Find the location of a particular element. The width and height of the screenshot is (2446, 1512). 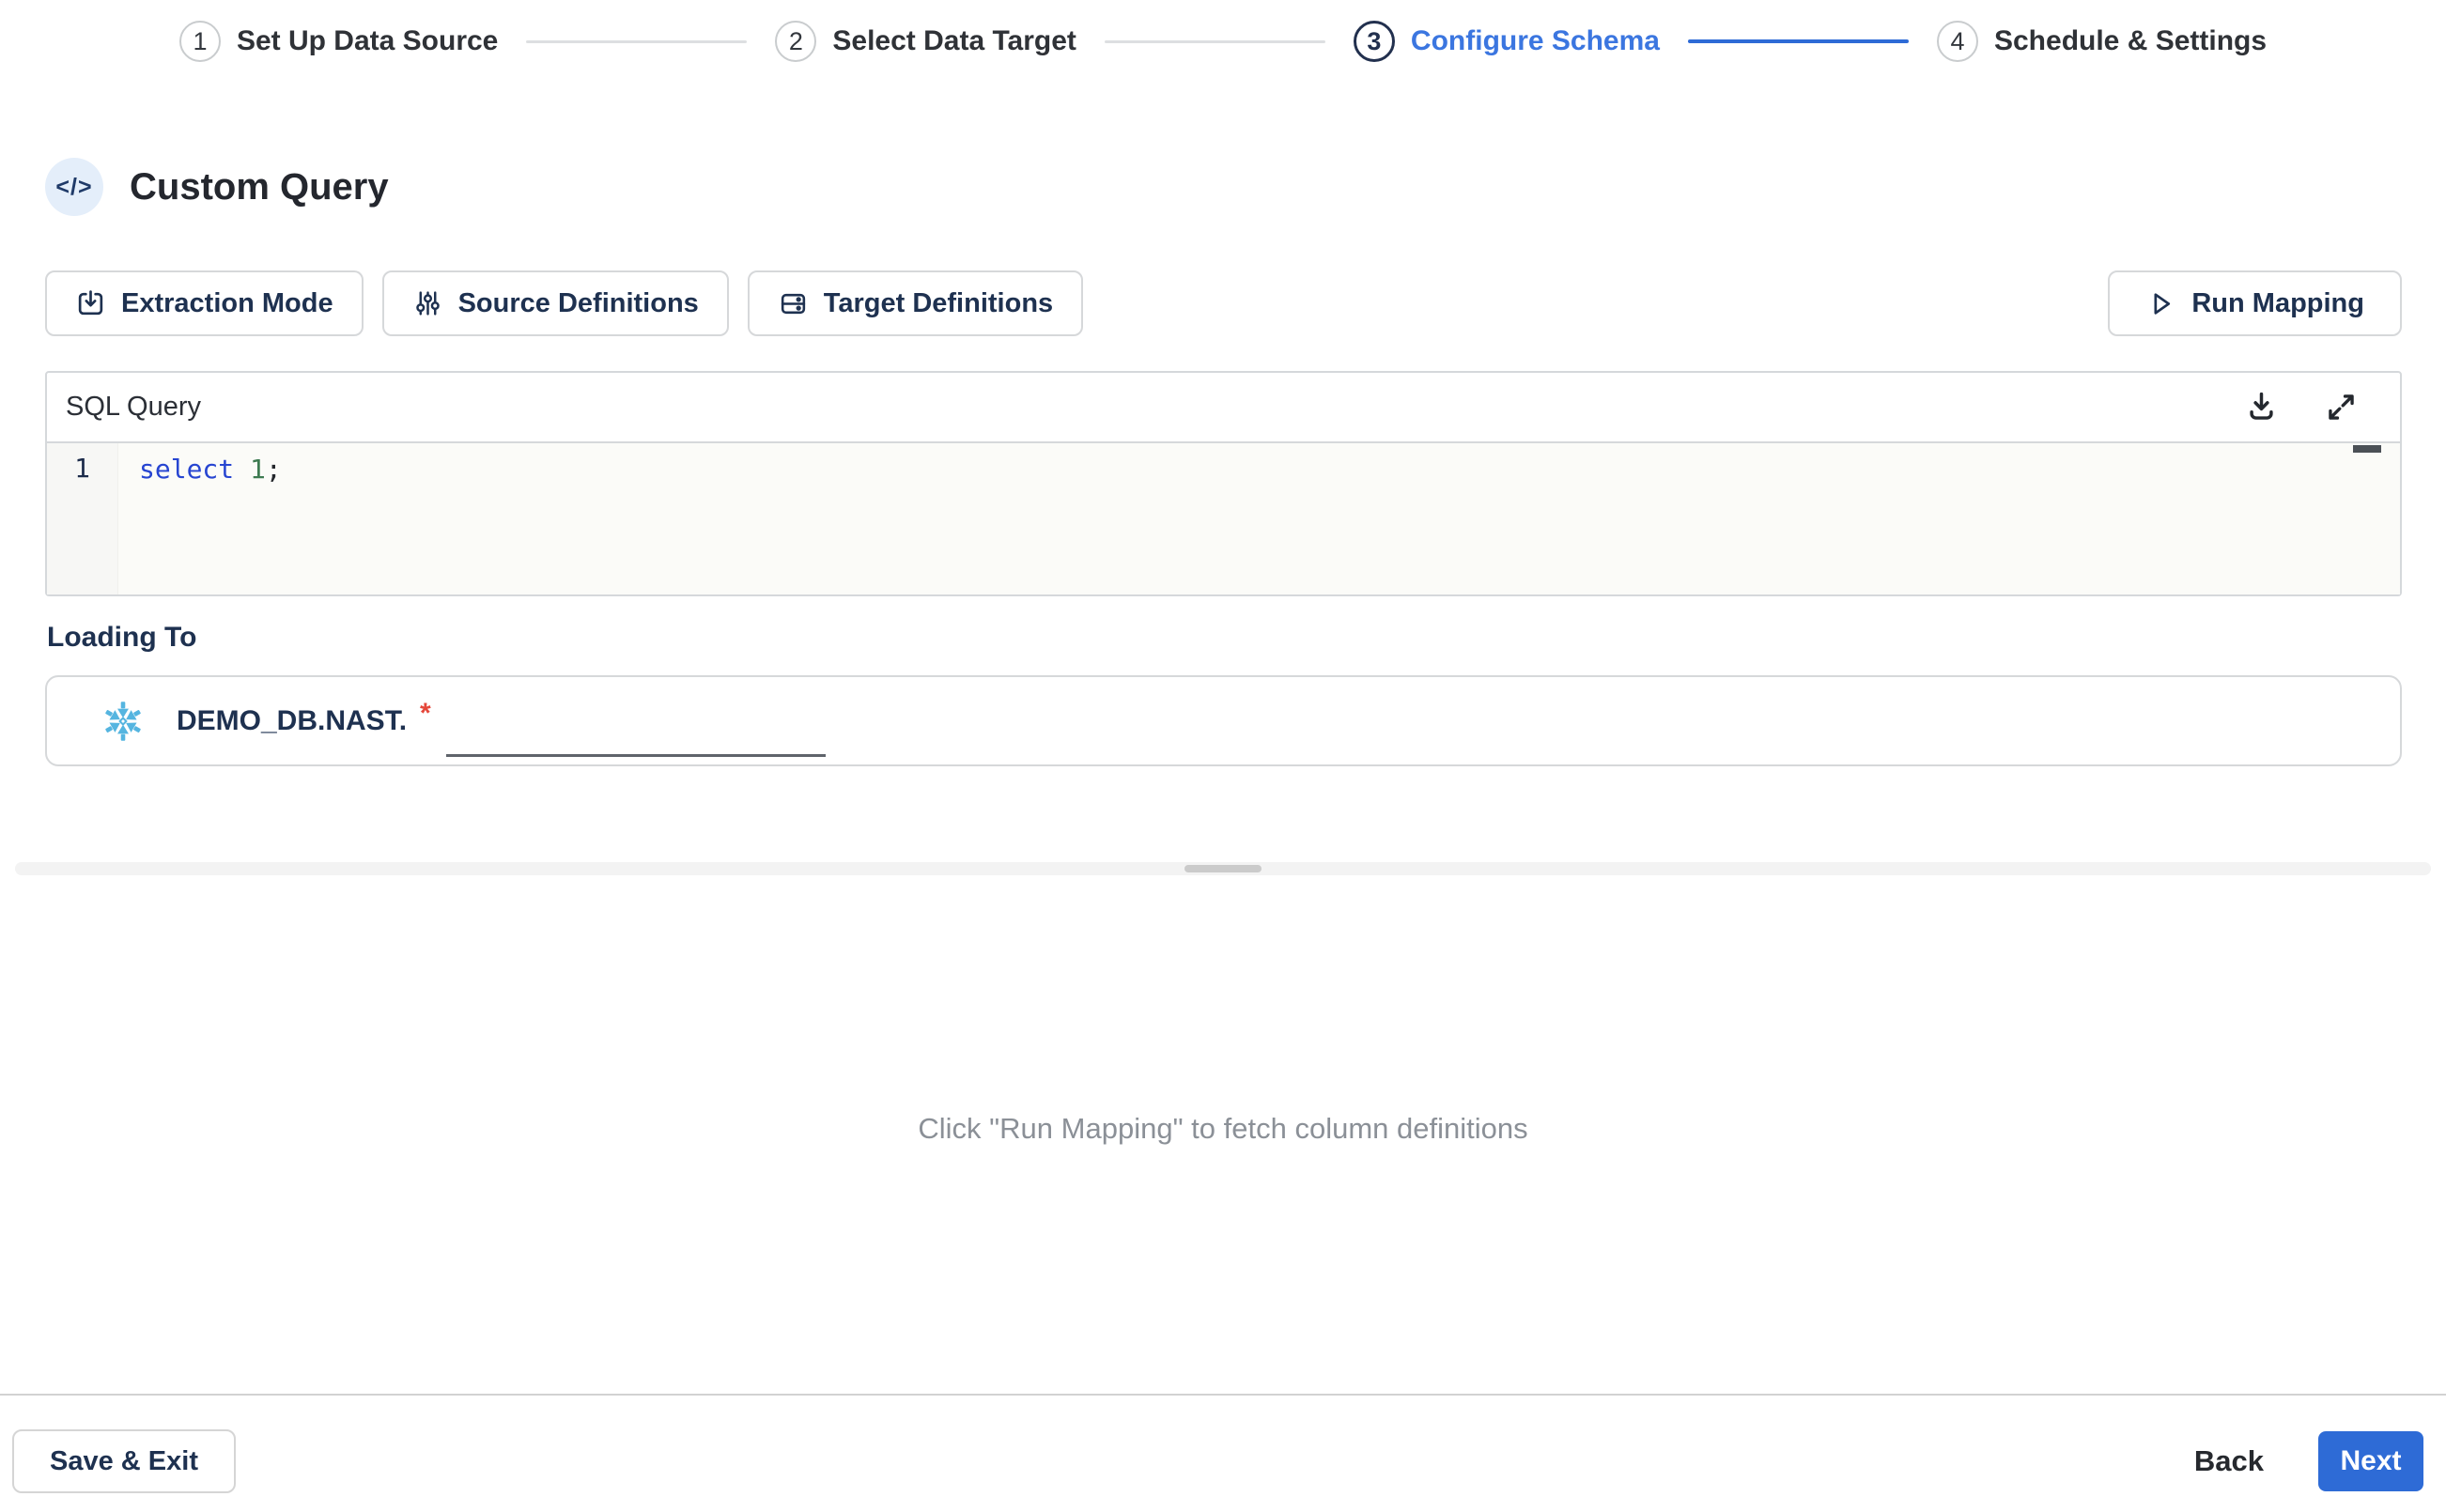

resize-handle is located at coordinates (1223, 869).